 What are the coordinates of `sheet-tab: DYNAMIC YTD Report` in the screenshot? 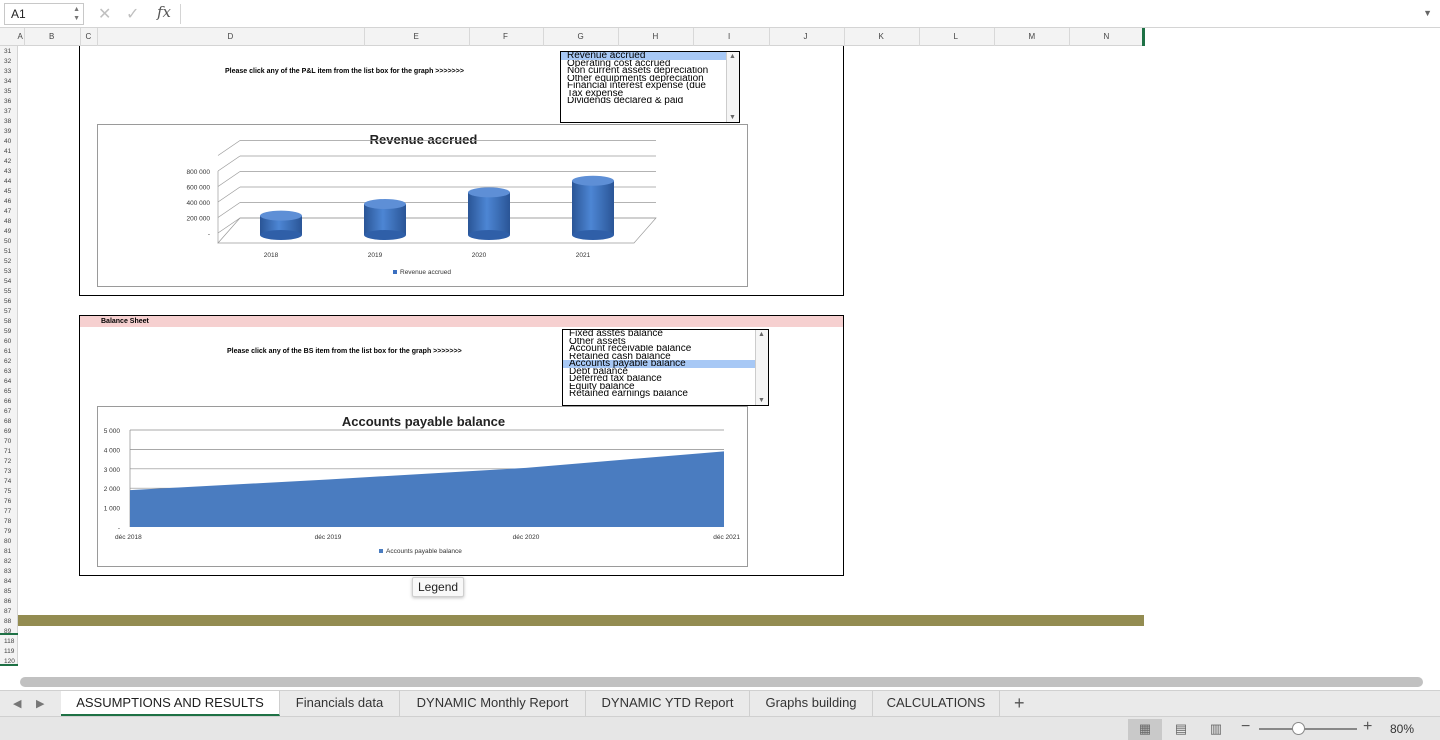 It's located at (668, 703).